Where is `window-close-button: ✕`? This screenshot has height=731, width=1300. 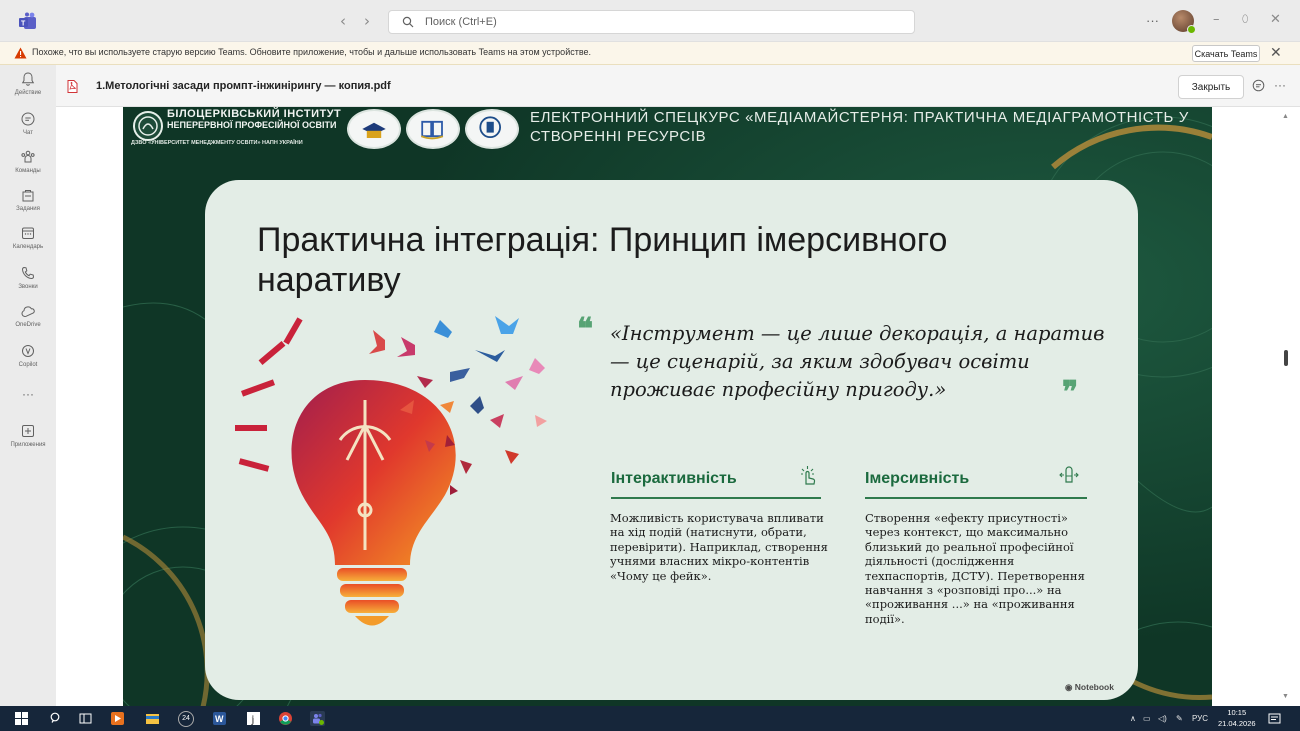
window-close-button: ✕ is located at coordinates (1275, 19).